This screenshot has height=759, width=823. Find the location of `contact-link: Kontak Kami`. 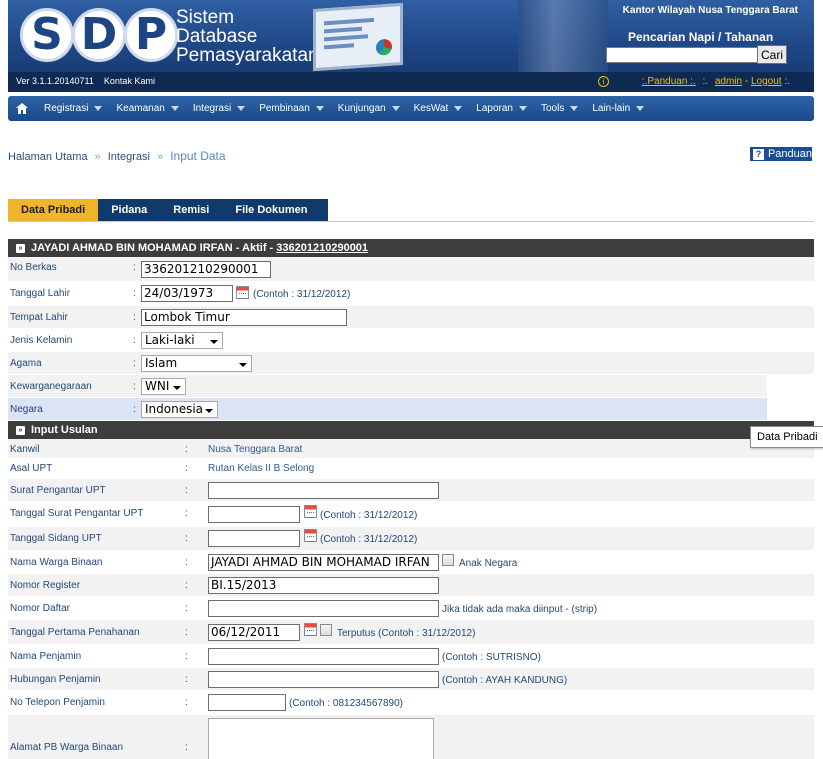

contact-link: Kontak Kami is located at coordinates (129, 81).